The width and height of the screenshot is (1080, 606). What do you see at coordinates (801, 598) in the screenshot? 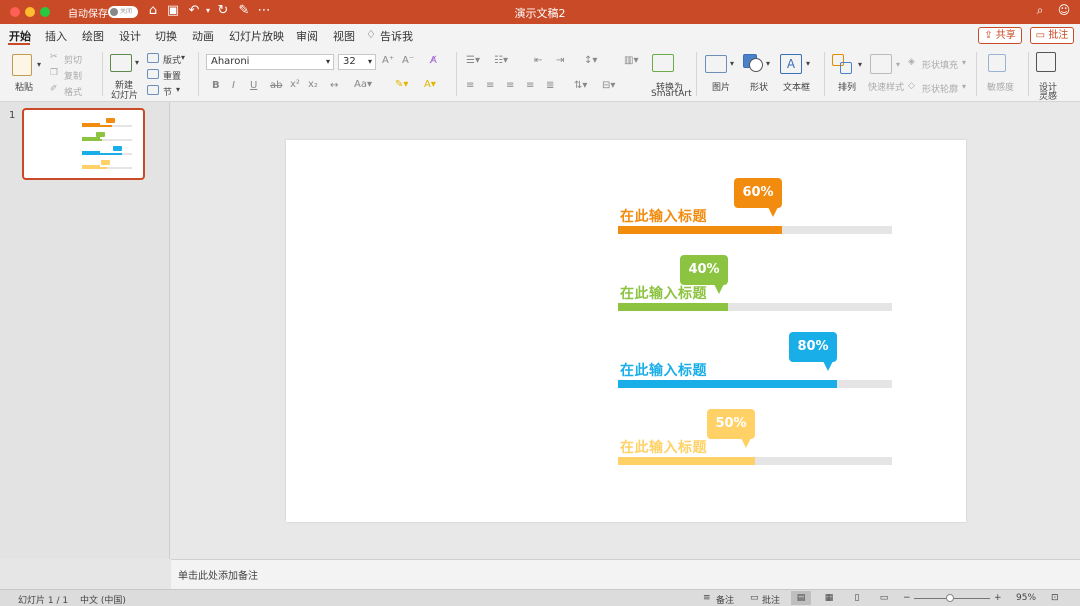
I see `normal-view-icon: ▤` at bounding box center [801, 598].